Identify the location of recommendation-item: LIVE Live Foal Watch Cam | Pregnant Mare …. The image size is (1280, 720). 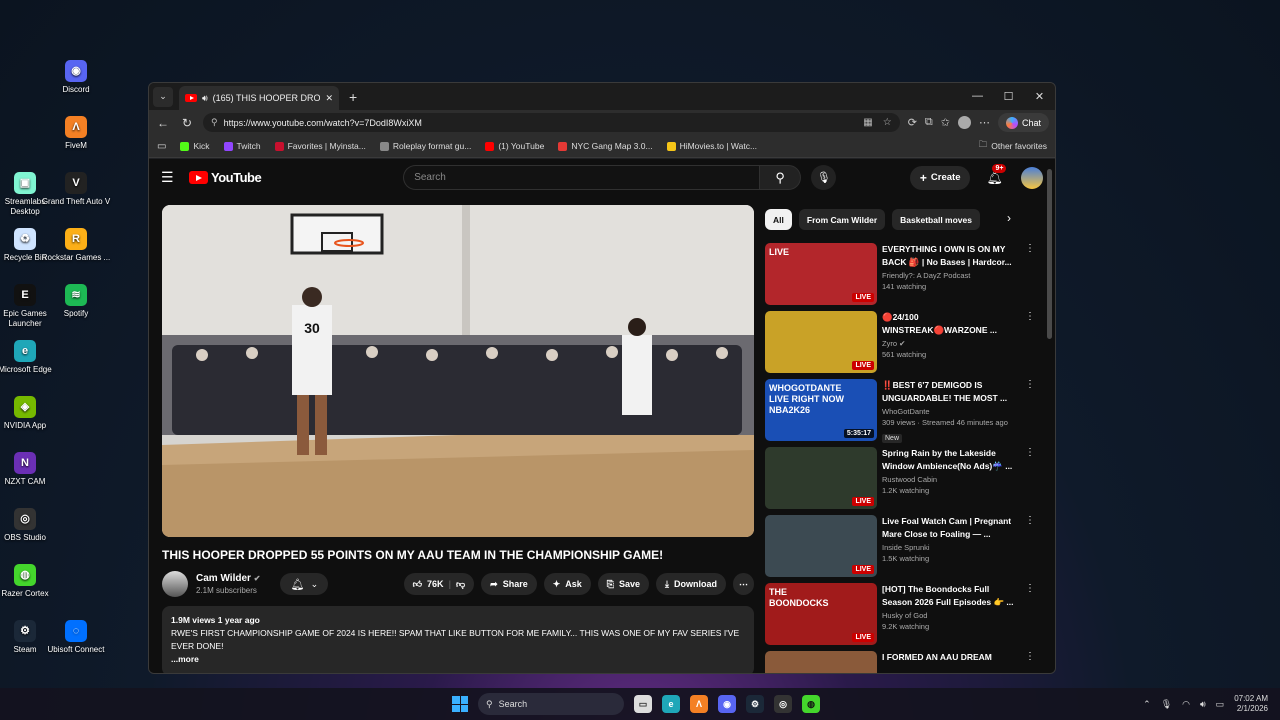
(900, 549).